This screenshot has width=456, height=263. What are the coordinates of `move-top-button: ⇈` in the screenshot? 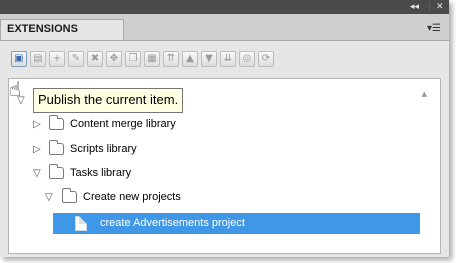 It's located at (171, 59).